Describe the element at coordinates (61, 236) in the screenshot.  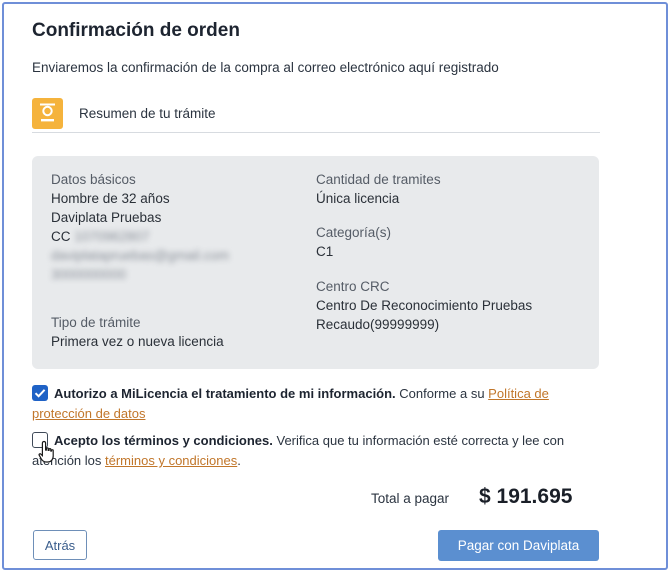
I see `document-type: CC` at that location.